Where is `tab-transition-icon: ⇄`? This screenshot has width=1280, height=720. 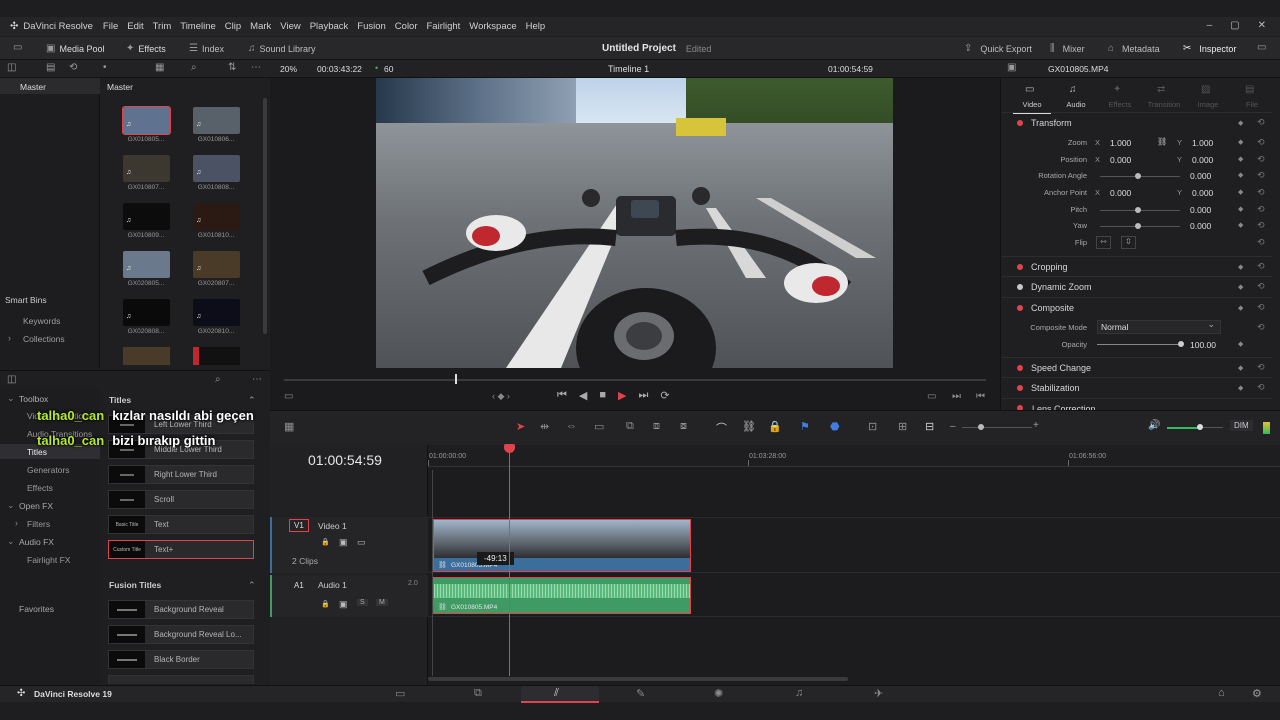 tab-transition-icon: ⇄ is located at coordinates (1161, 89).